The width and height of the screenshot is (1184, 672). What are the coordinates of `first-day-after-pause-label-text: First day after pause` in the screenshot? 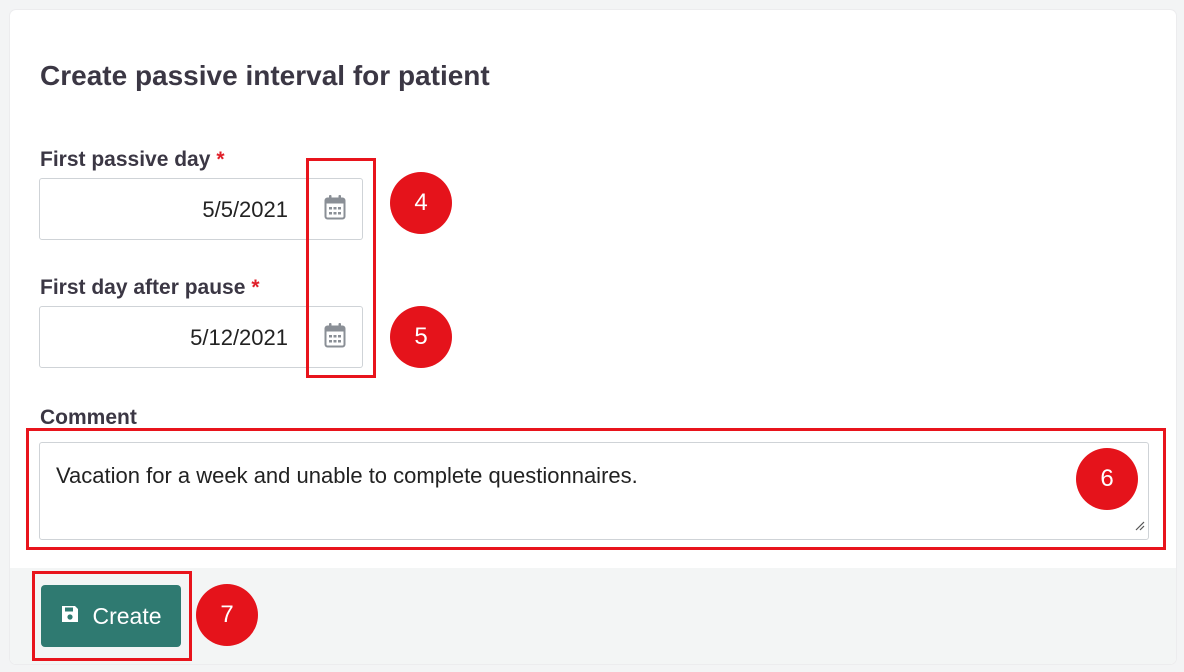 It's located at (143, 287).